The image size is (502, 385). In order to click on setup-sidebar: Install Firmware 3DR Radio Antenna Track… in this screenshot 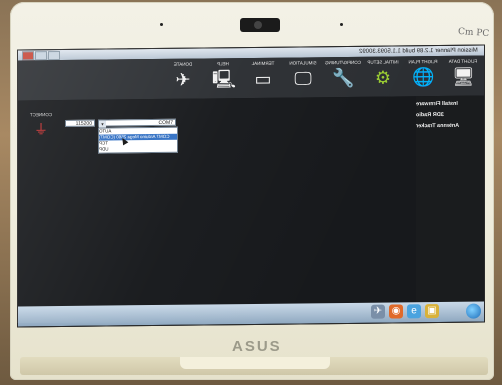, I will do `click(450, 209)`.